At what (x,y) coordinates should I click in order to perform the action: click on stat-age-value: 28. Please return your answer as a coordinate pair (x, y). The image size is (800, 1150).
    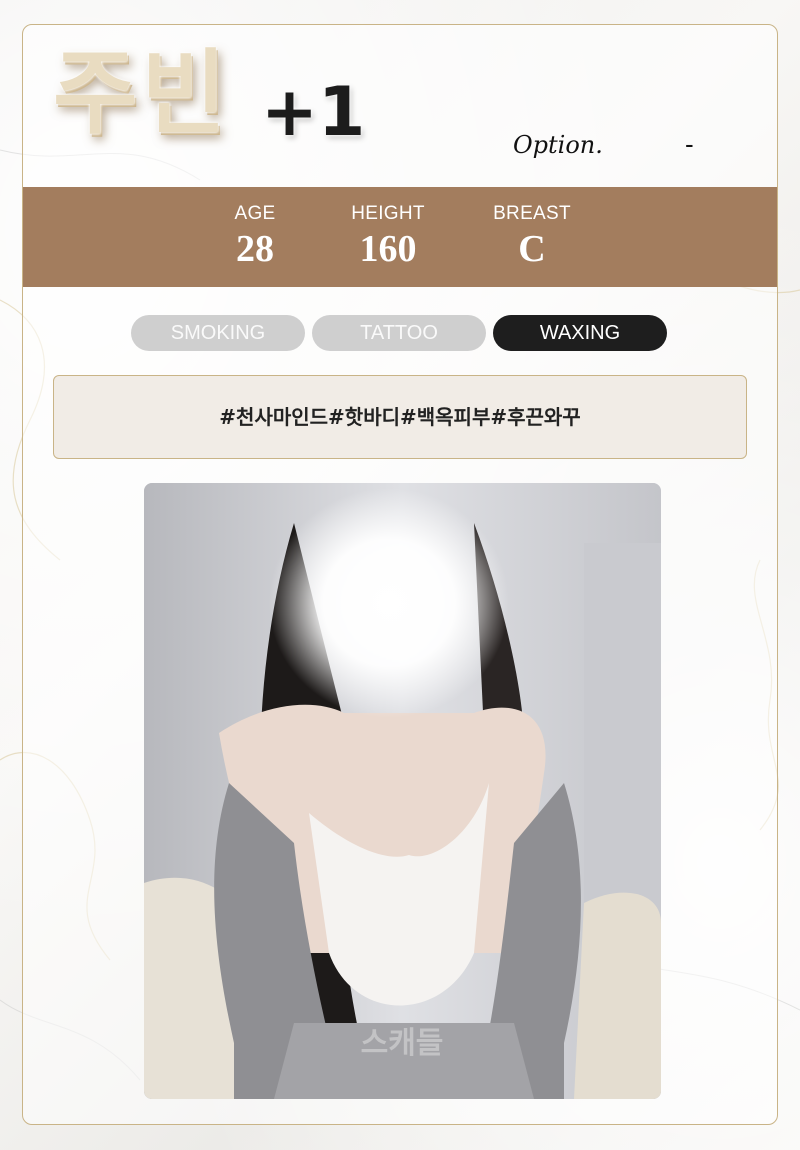
    Looking at the image, I should click on (255, 249).